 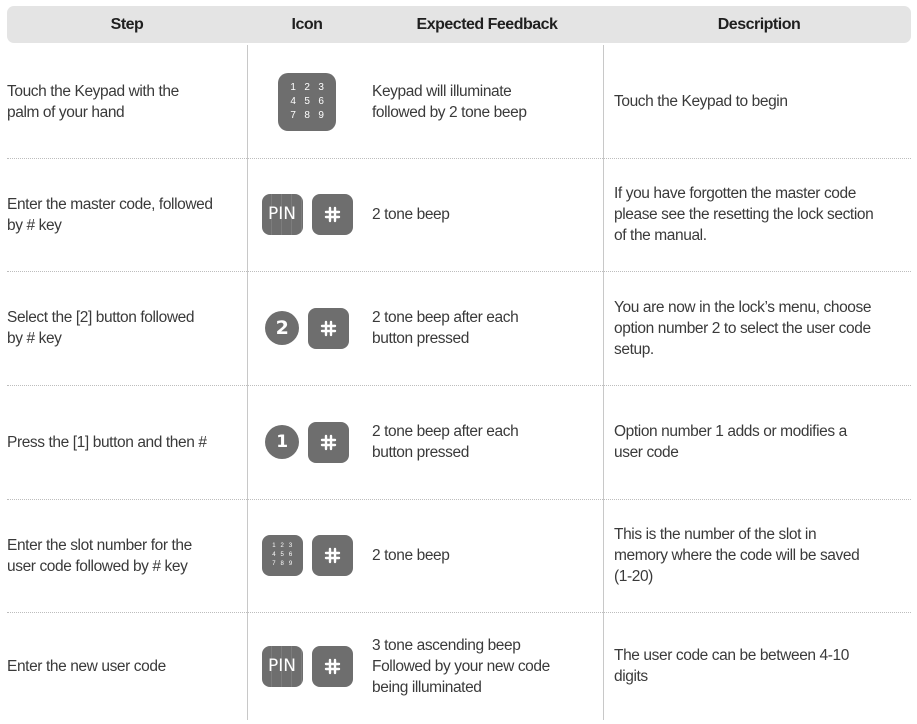 What do you see at coordinates (764, 666) in the screenshot?
I see `description-cell: The user code can be between 4-10 digits` at bounding box center [764, 666].